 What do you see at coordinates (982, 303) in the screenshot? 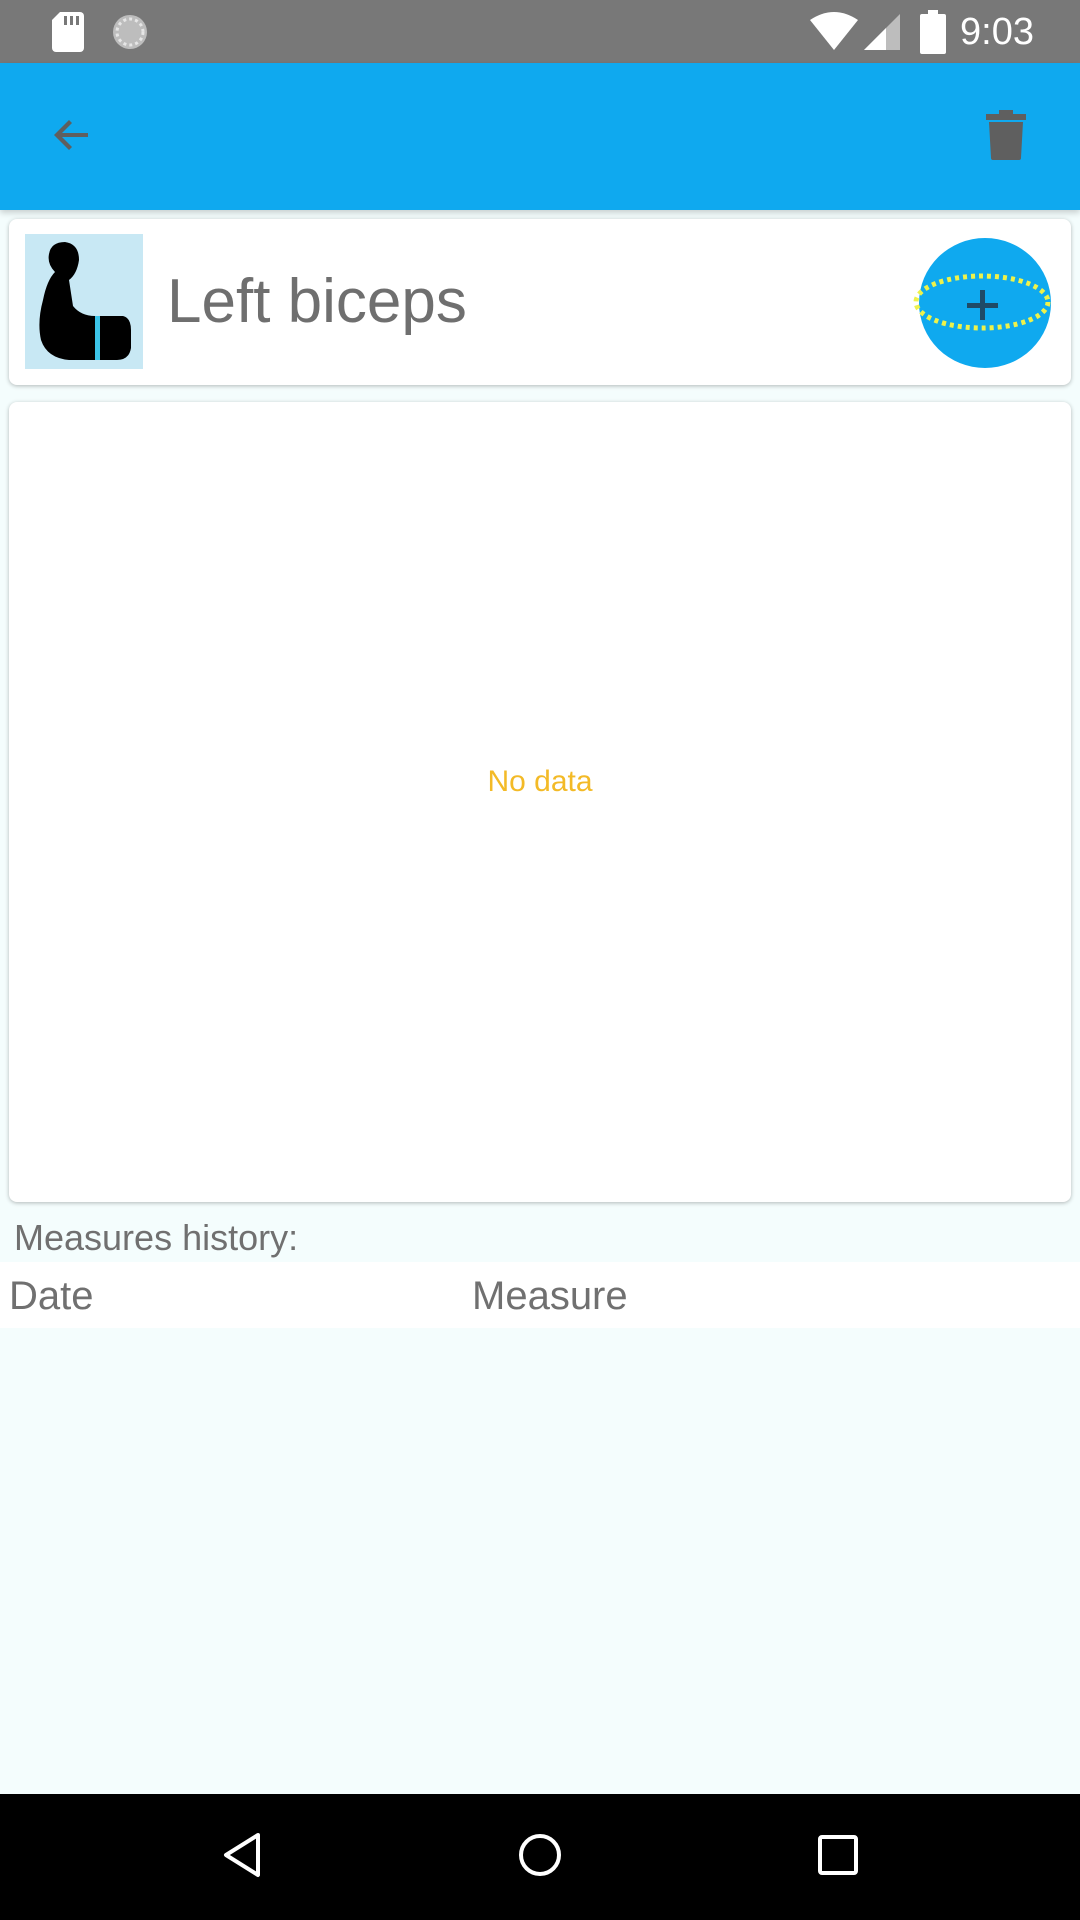
I see `add-measure-button` at bounding box center [982, 303].